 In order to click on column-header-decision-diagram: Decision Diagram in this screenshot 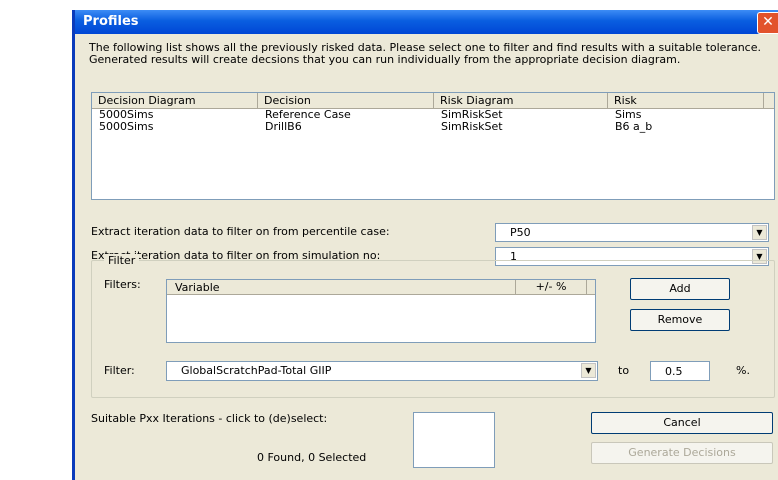, I will do `click(175, 100)`.